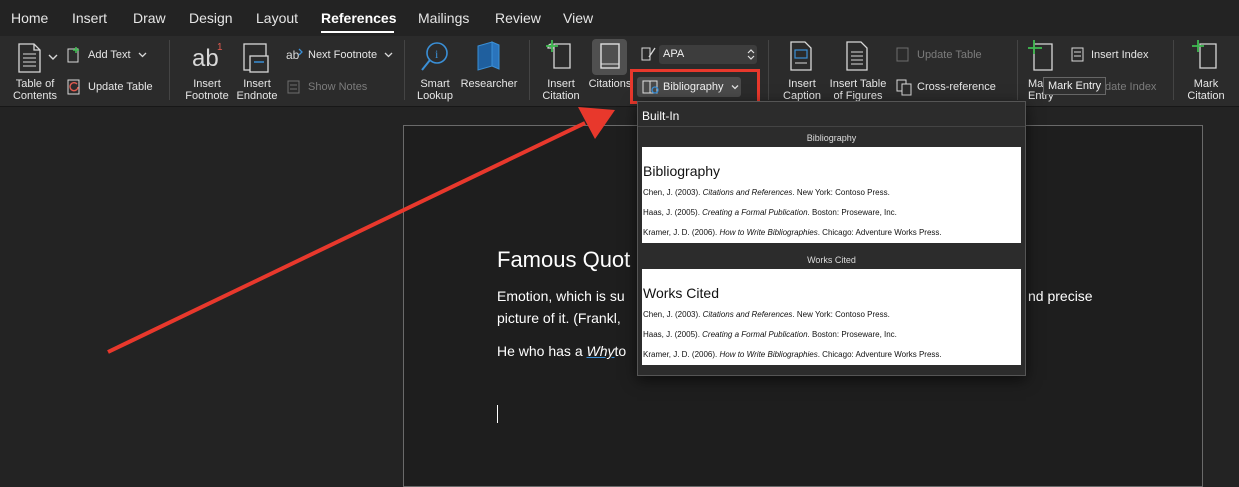 Image resolution: width=1239 pixels, height=487 pixels. I want to click on toc-icon, so click(29, 58).